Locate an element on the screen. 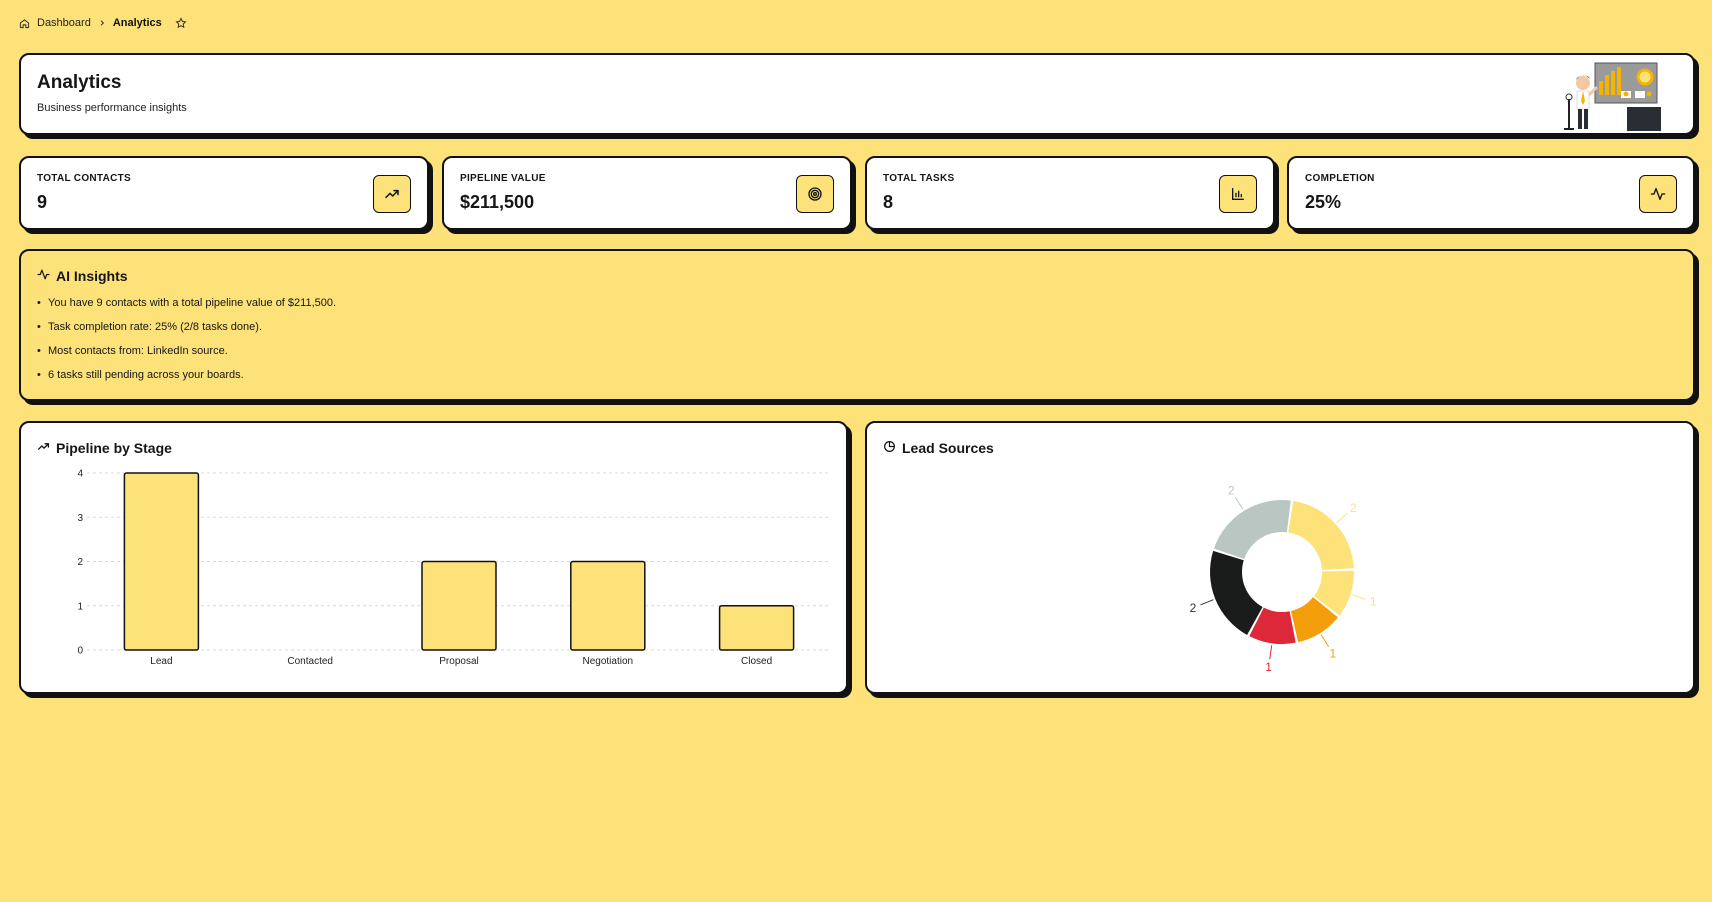 This screenshot has width=1712, height=902. list-item: Most contacts from: LinkedIn source. is located at coordinates (186, 355).